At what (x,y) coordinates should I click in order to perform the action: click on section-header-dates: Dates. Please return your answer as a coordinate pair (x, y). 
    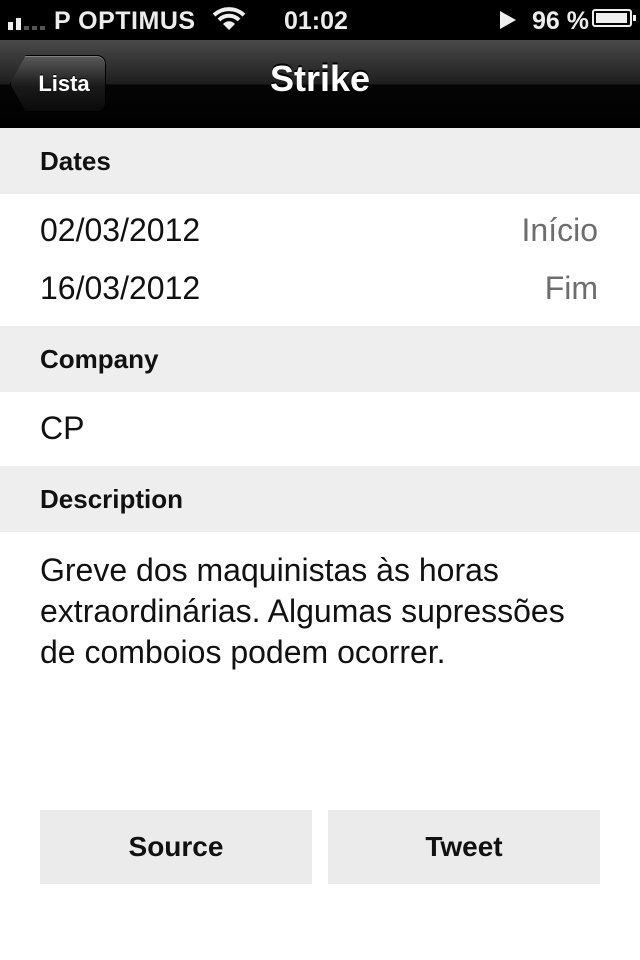
    Looking at the image, I should click on (320, 161).